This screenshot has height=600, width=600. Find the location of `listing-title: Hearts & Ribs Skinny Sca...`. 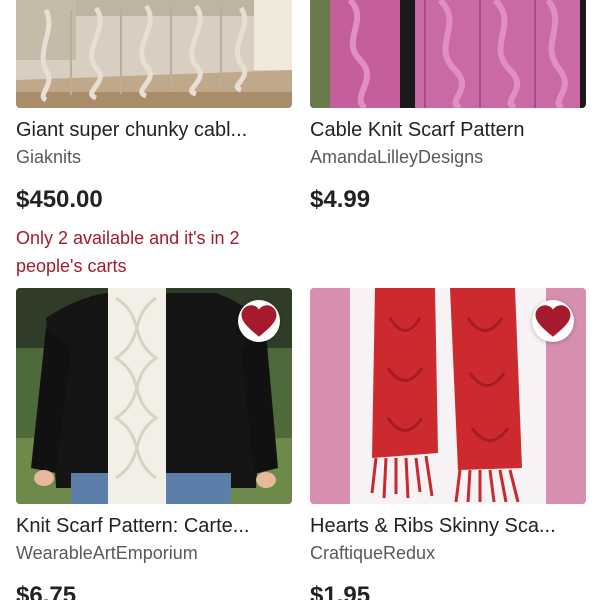

listing-title: Hearts & Ribs Skinny Sca... is located at coordinates (448, 526).